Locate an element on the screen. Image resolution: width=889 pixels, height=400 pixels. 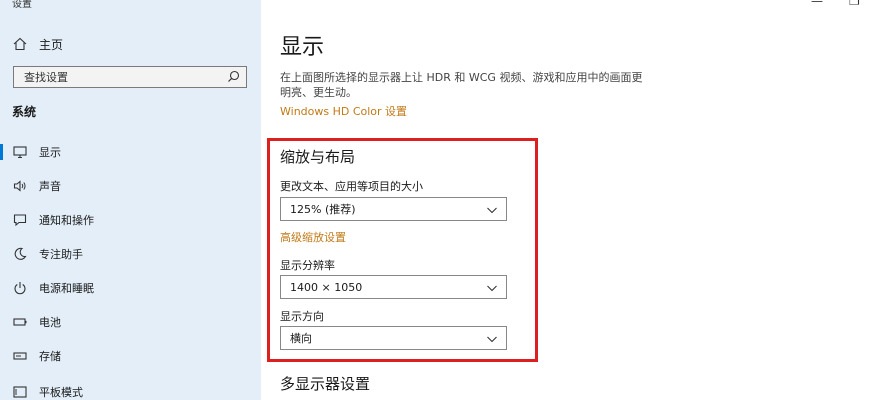
storage-icon is located at coordinates (20, 356).